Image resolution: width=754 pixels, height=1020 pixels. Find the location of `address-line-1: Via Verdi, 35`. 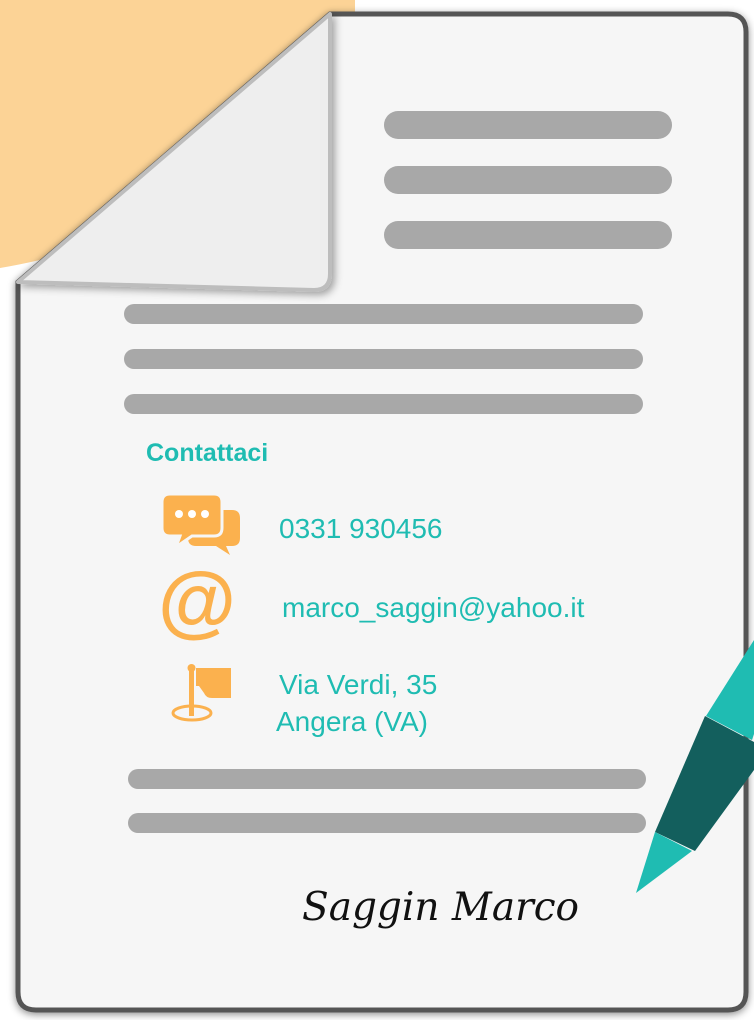

address-line-1: Via Verdi, 35 is located at coordinates (358, 684).